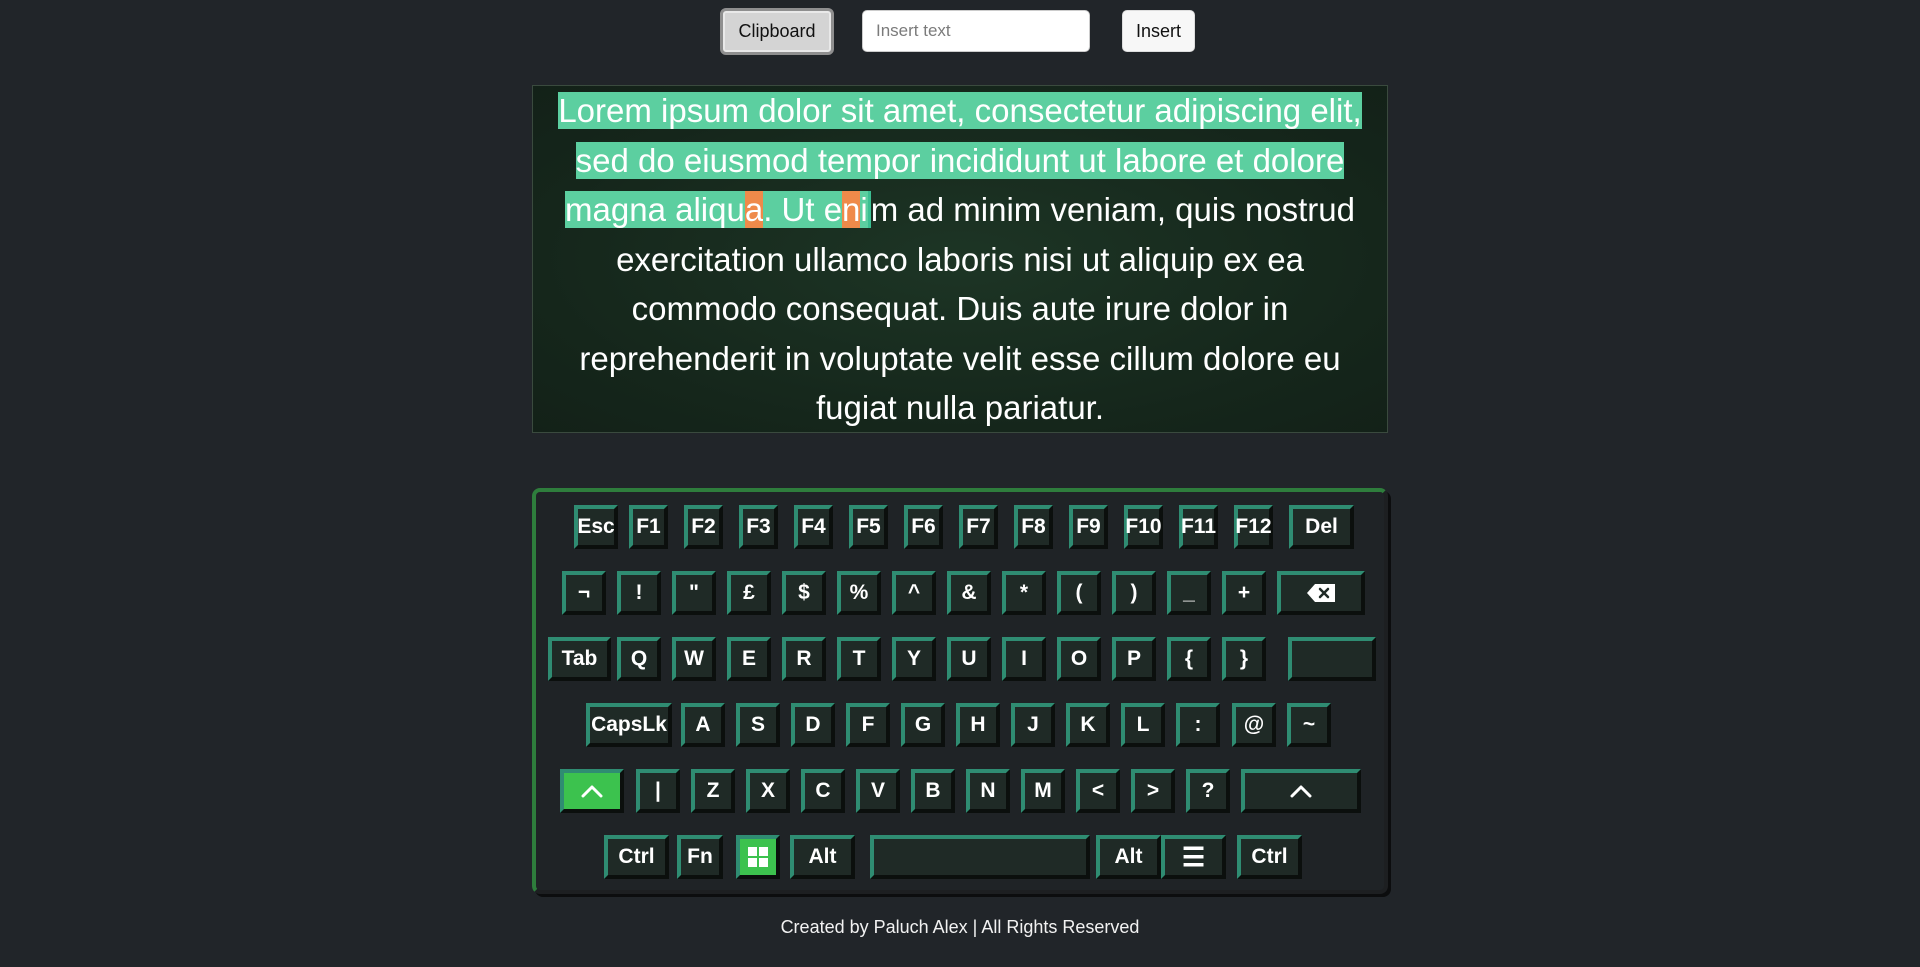  What do you see at coordinates (1043, 791) in the screenshot?
I see `key-m: M` at bounding box center [1043, 791].